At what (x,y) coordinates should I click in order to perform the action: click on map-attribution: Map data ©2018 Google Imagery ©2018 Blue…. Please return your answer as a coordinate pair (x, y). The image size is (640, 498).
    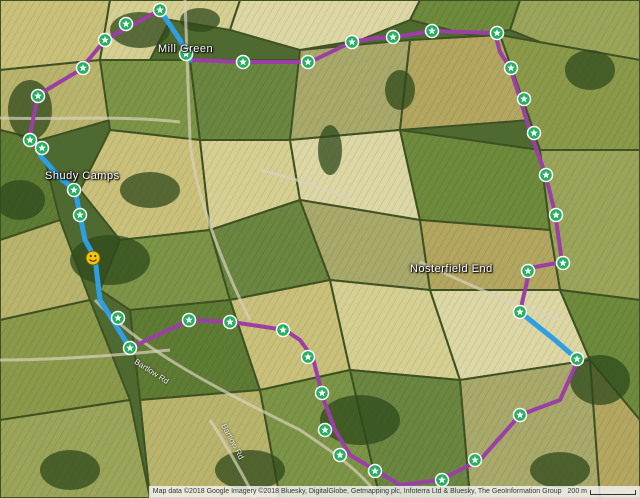
    Looking at the image, I should click on (394, 492).